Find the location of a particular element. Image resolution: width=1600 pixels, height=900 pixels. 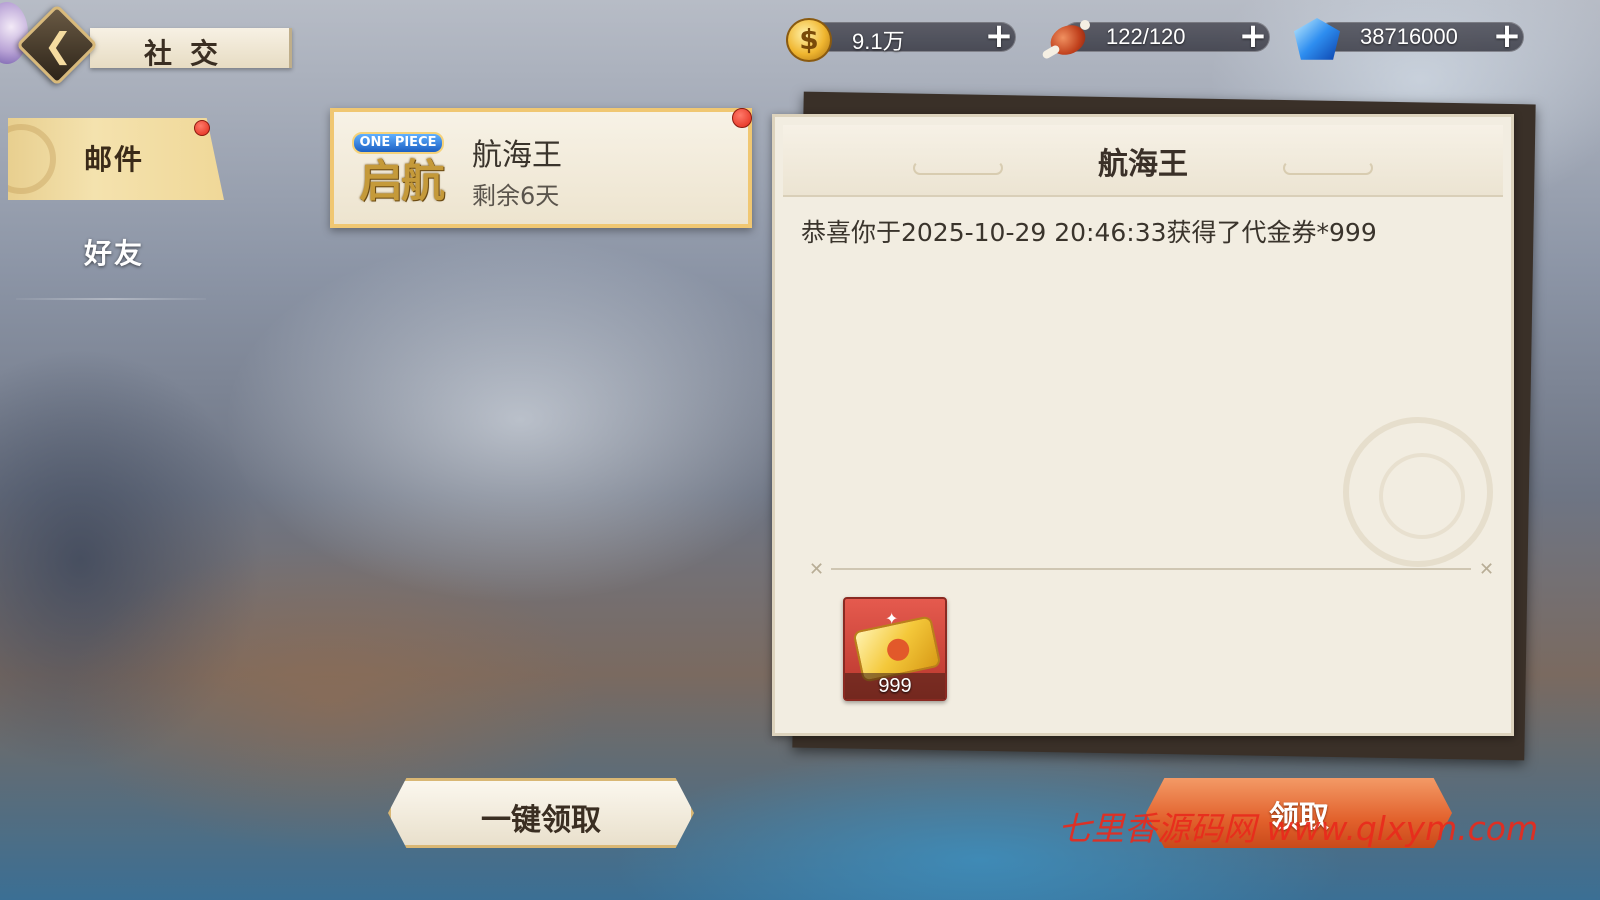

claim-all-button: 一键领取 is located at coordinates (541, 813).